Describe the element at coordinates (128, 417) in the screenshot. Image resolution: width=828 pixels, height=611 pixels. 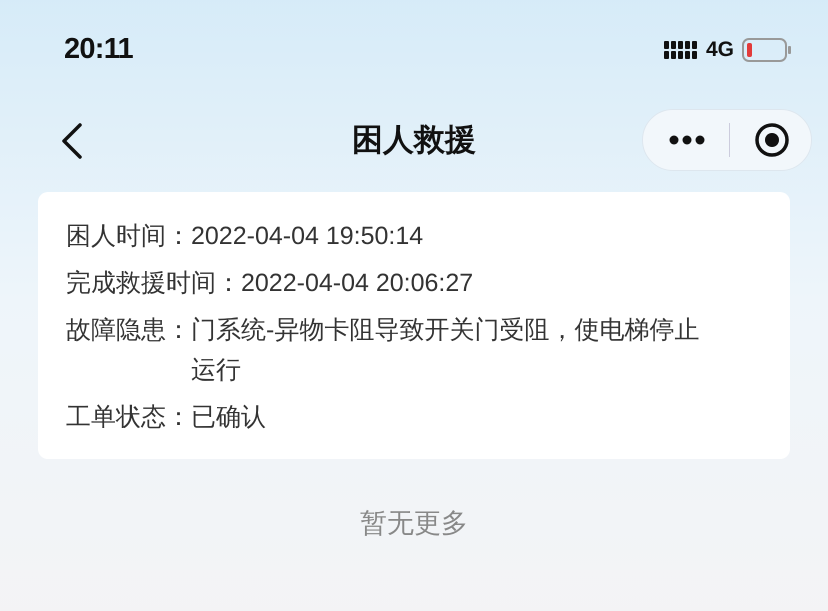
I see `detail-label: 工单状态：` at that location.